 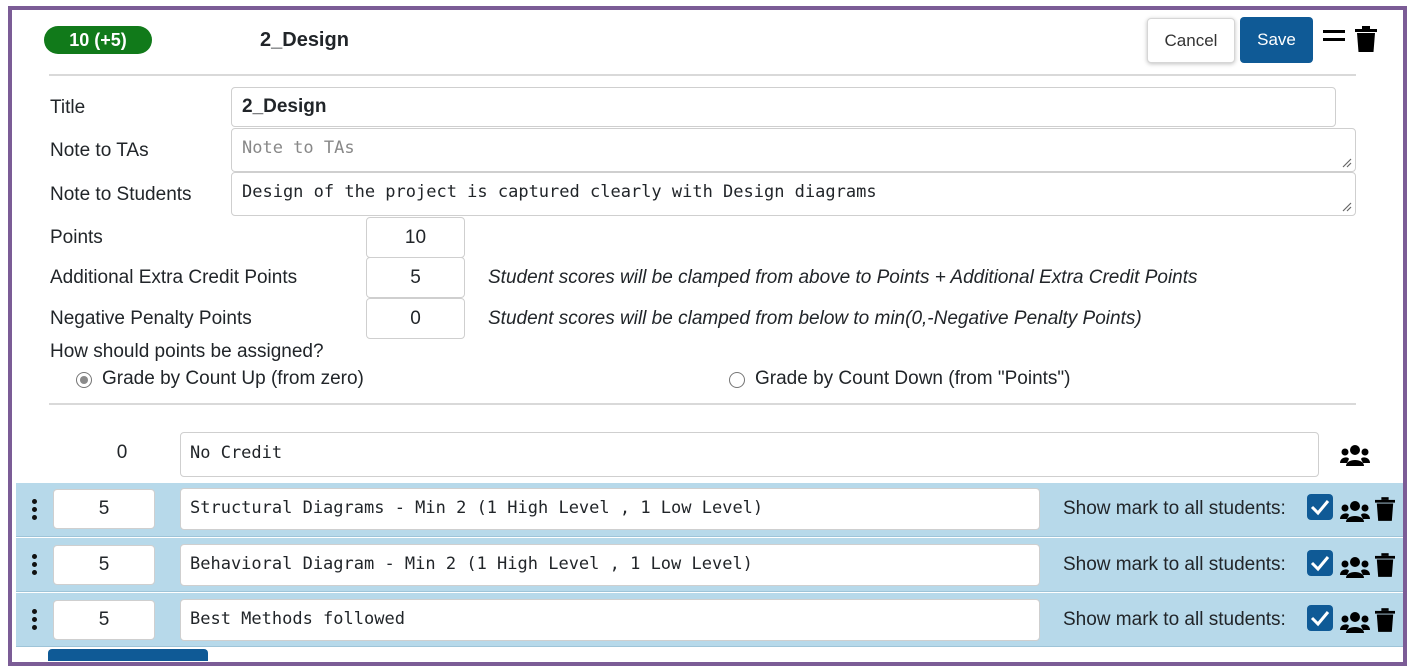 What do you see at coordinates (298, 148) in the screenshot?
I see `note-tas-placeholder: Note to TAs` at bounding box center [298, 148].